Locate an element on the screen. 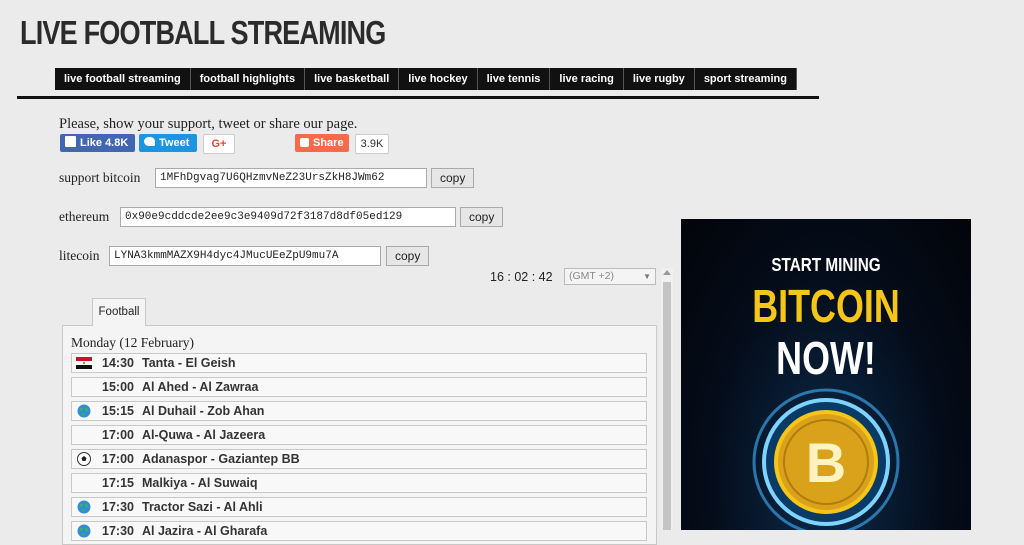 Image resolution: width=1024 pixels, height=545 pixels. match-time: 17:15 is located at coordinates (118, 483).